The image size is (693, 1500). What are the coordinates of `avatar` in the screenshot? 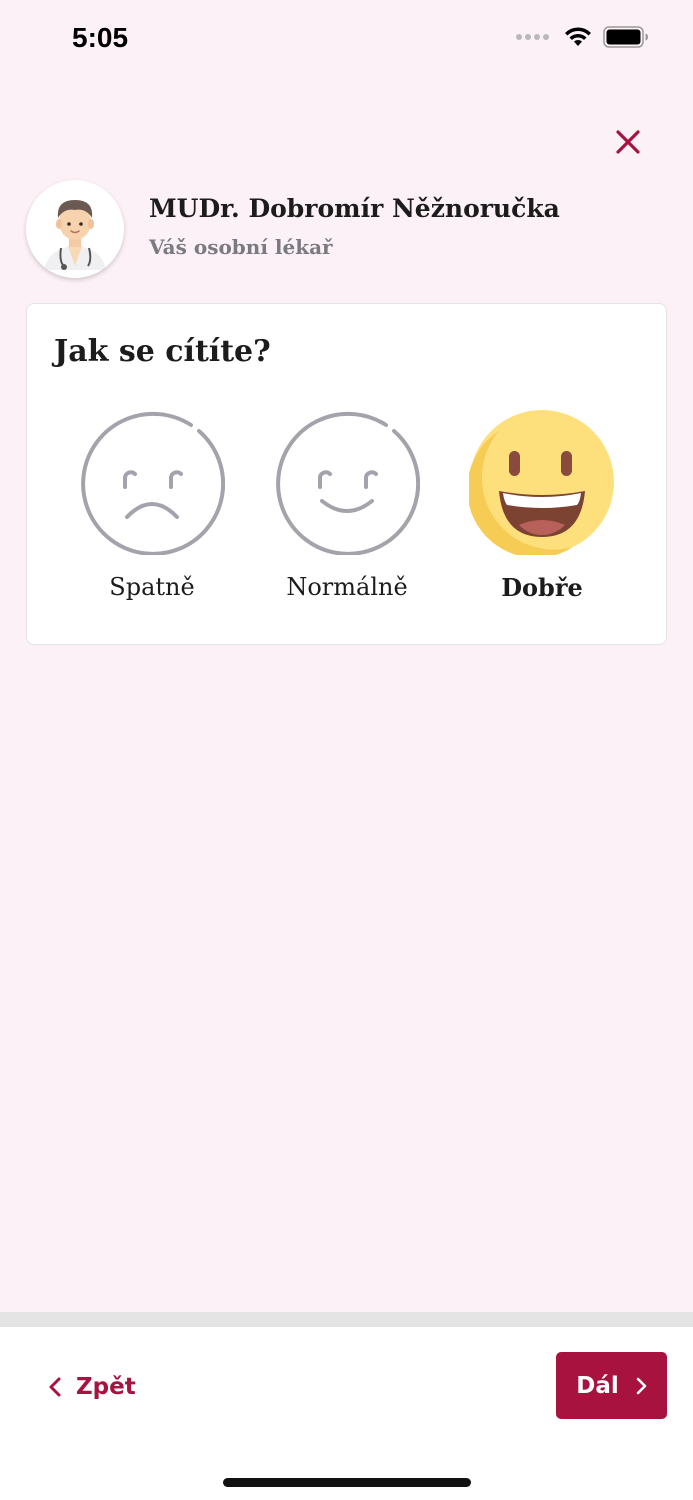 It's located at (75, 229).